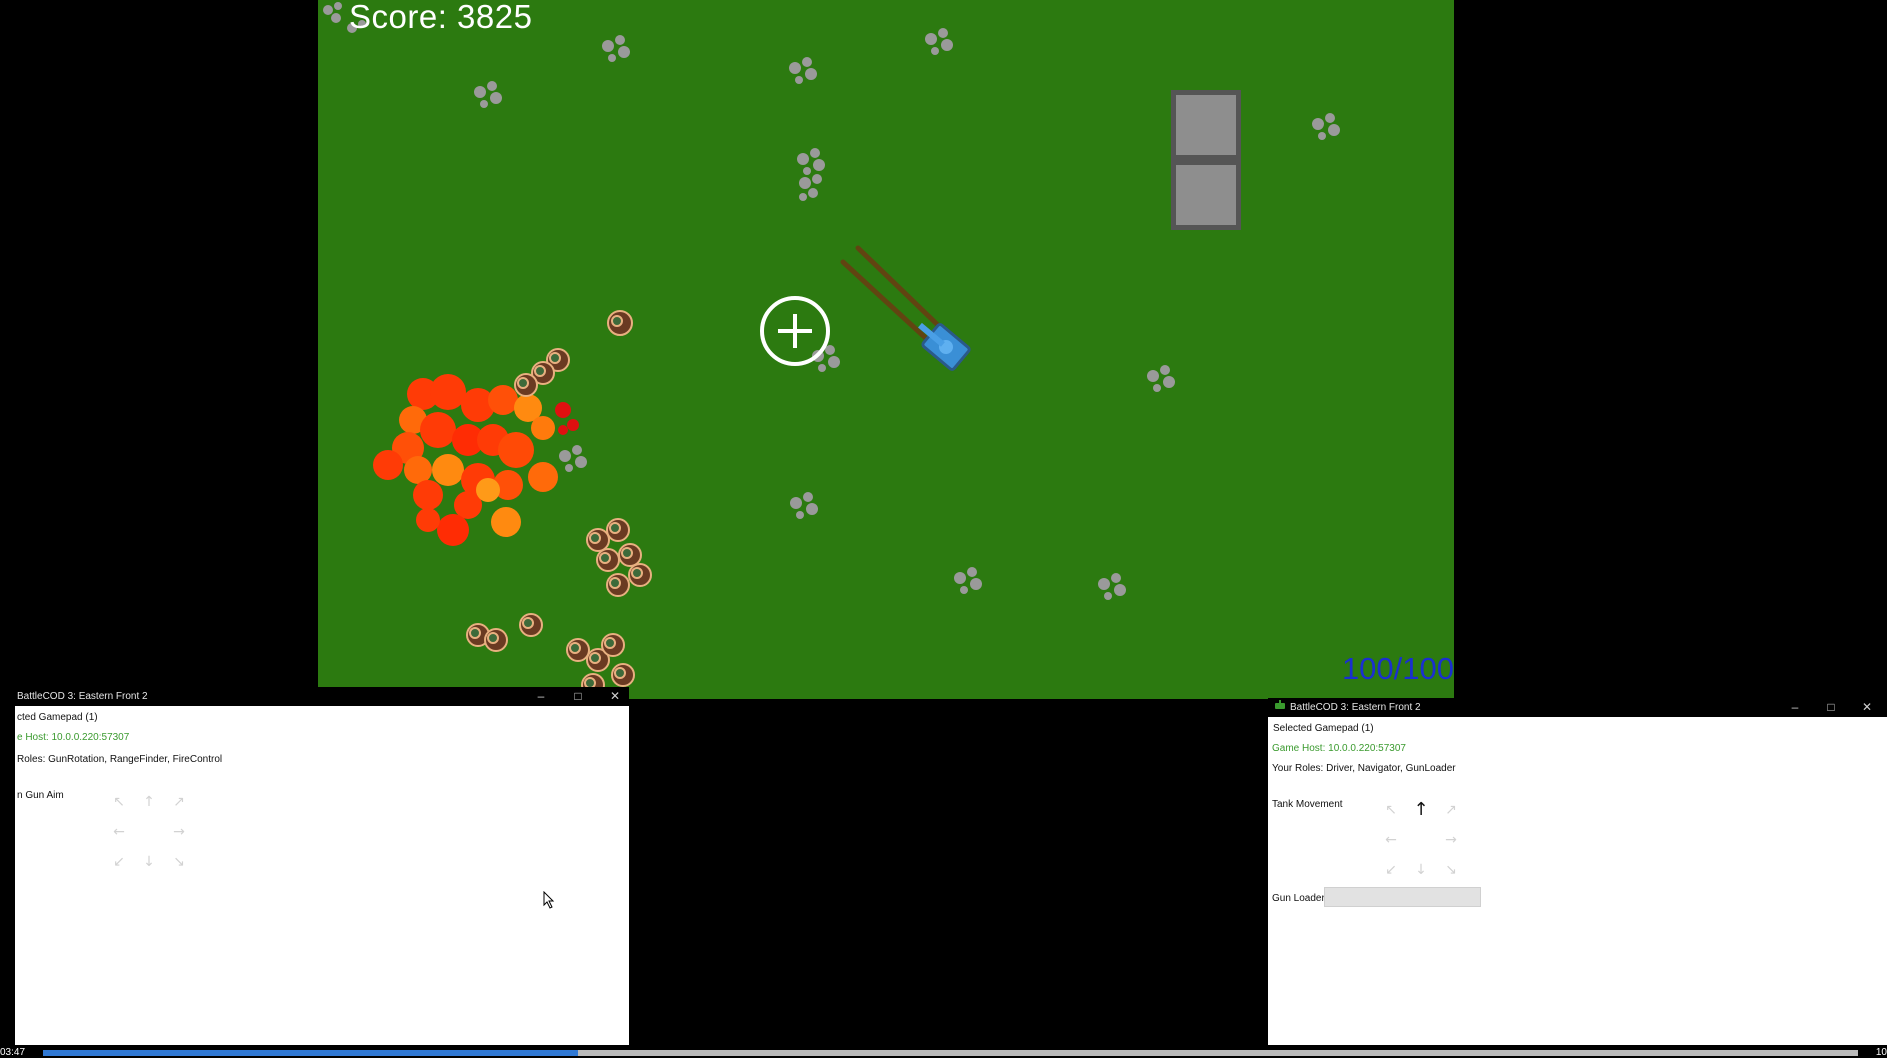 Image resolution: width=1887 pixels, height=1058 pixels. Describe the element at coordinates (549, 900) in the screenshot. I see `mouse-cursor-icon` at that location.